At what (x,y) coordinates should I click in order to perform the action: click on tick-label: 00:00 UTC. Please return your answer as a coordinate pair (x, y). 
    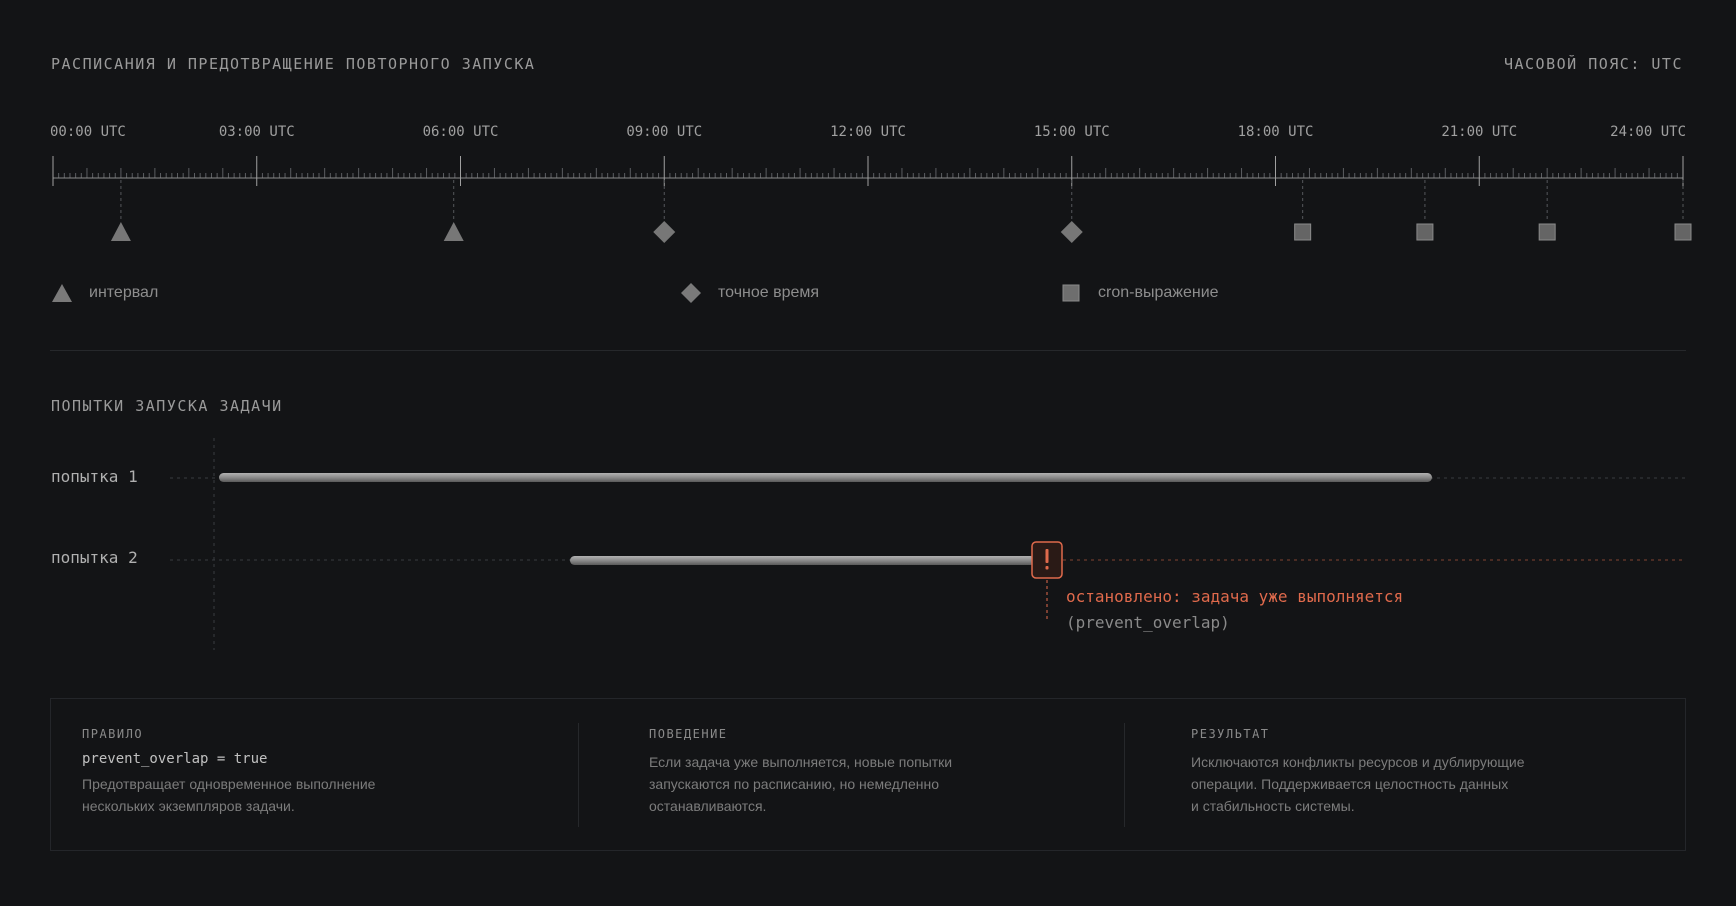
    Looking at the image, I should click on (88, 132).